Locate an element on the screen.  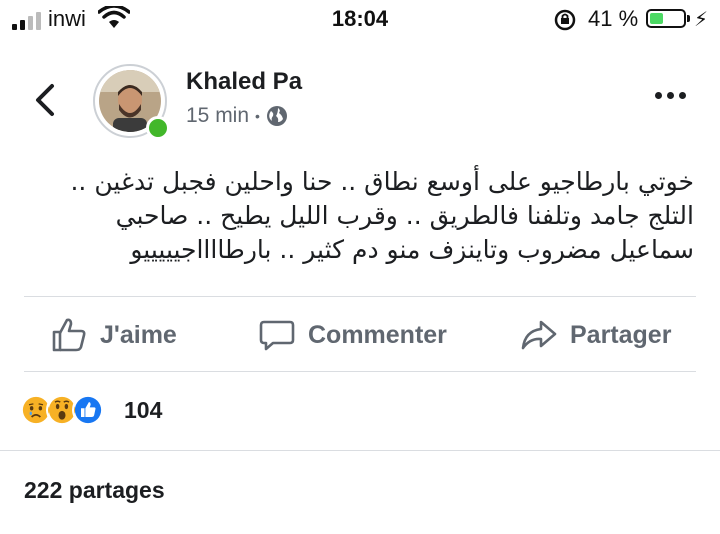
post-meta: 15 min • is located at coordinates (237, 116).